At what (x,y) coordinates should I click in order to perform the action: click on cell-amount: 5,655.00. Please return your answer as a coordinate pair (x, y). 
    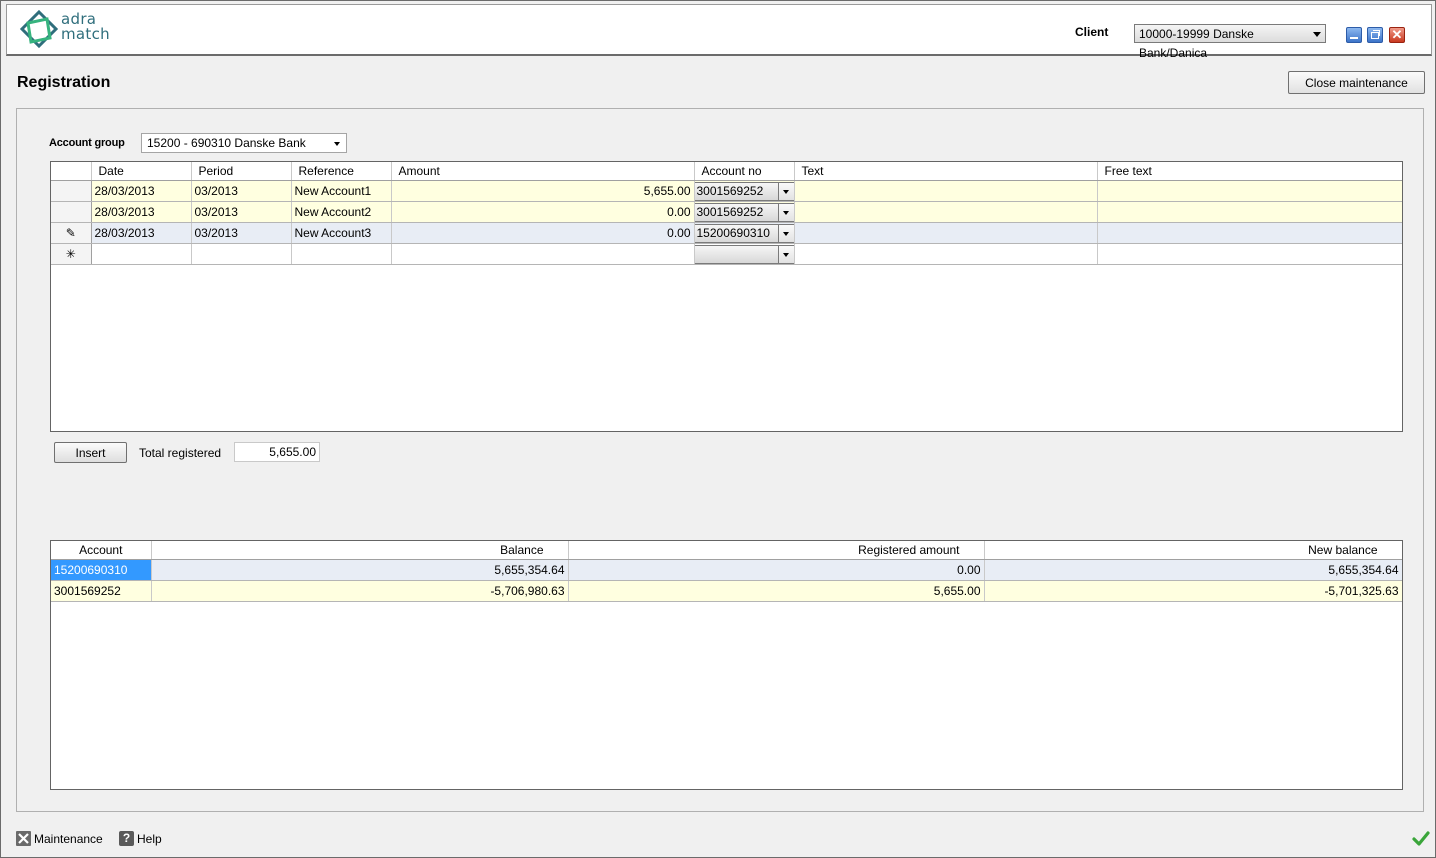
    Looking at the image, I should click on (543, 191).